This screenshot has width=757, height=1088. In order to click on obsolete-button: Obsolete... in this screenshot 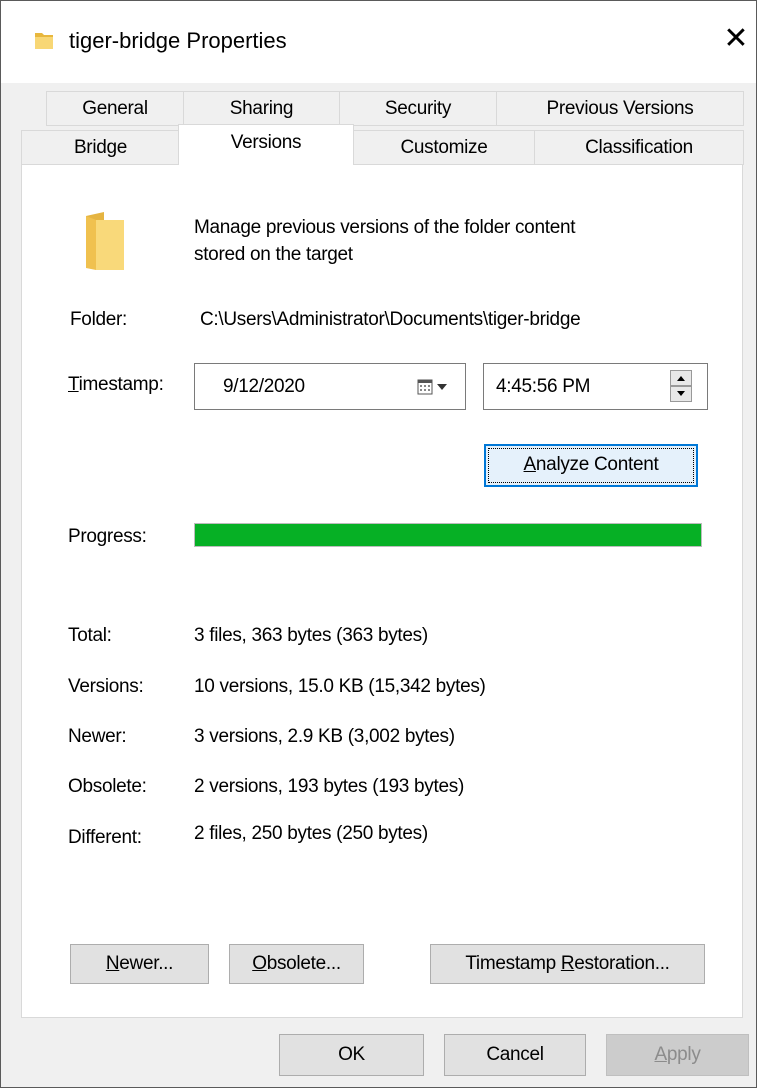, I will do `click(296, 964)`.